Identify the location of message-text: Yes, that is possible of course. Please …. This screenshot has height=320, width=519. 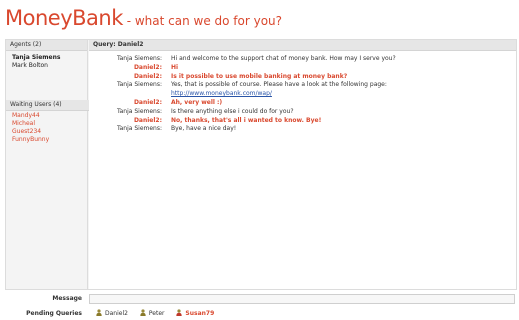
(279, 85).